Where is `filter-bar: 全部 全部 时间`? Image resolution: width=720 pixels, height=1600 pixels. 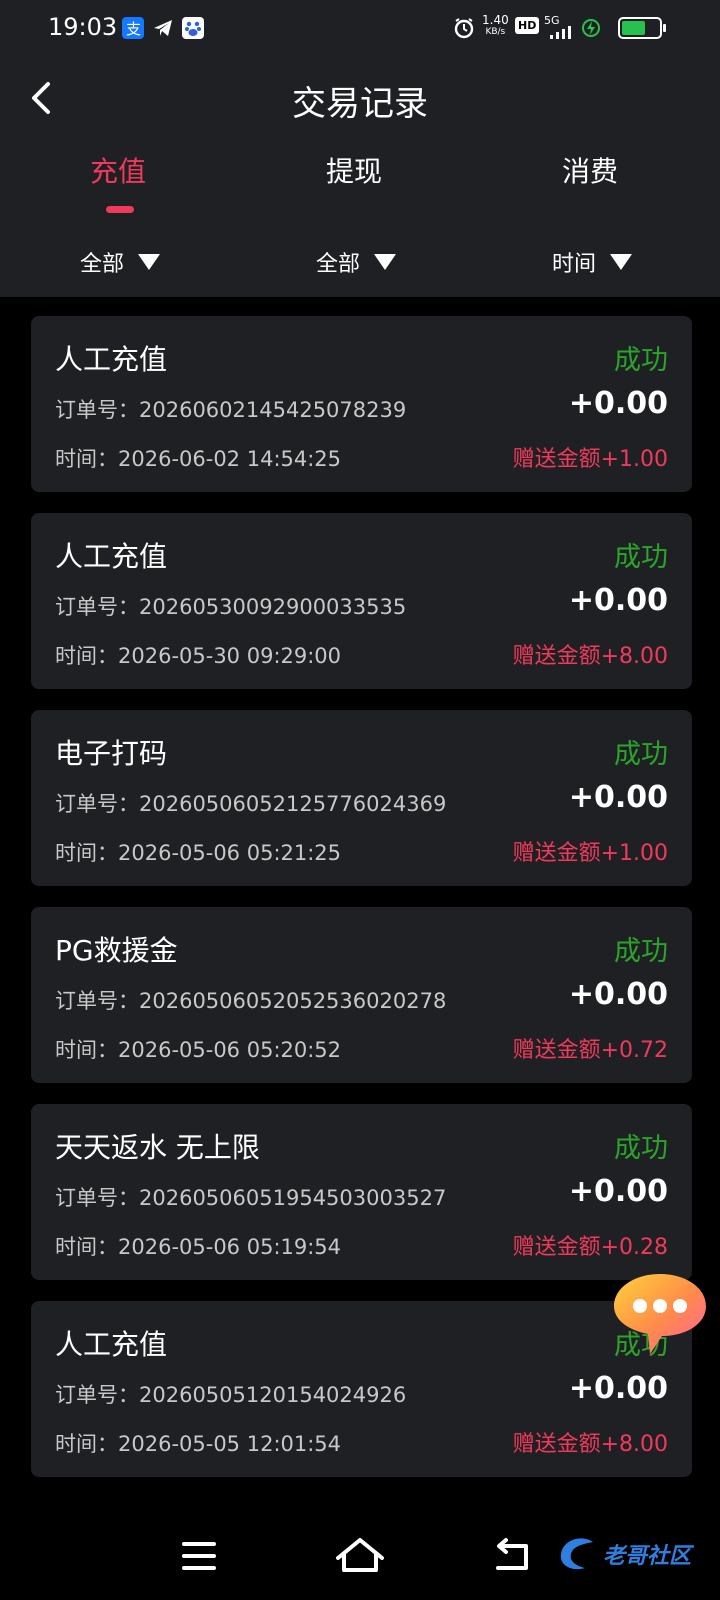
filter-bar: 全部 全部 时间 is located at coordinates (360, 263).